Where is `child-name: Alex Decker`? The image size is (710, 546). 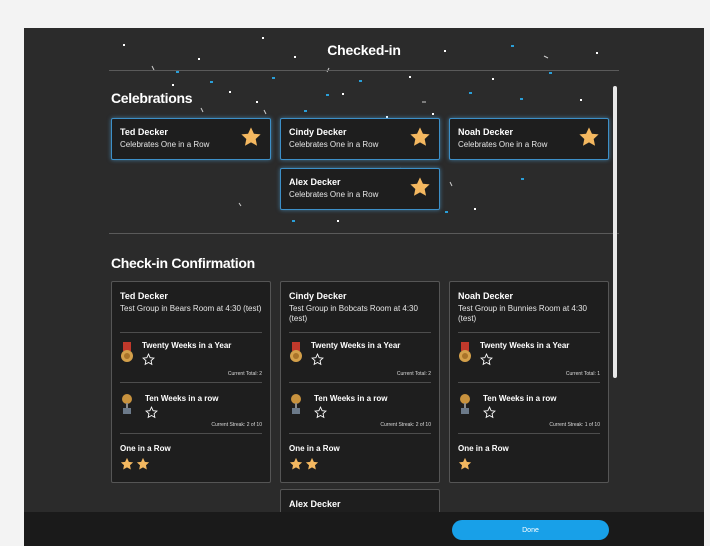 child-name: Alex Decker is located at coordinates (315, 504).